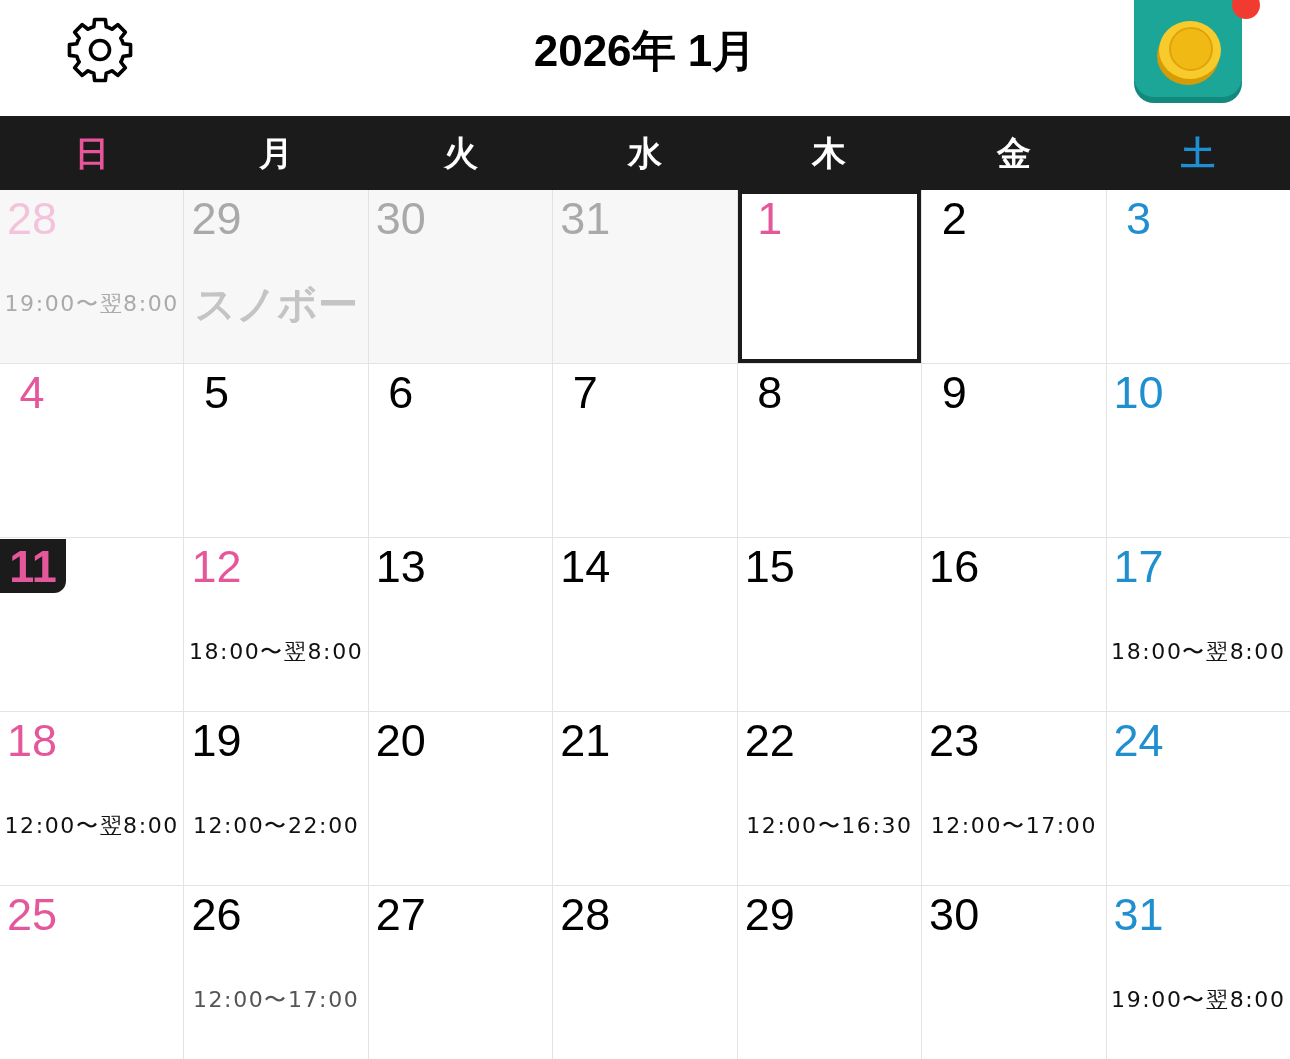 The width and height of the screenshot is (1290, 1059). Describe the element at coordinates (954, 392) in the screenshot. I see `date-number: 9` at that location.